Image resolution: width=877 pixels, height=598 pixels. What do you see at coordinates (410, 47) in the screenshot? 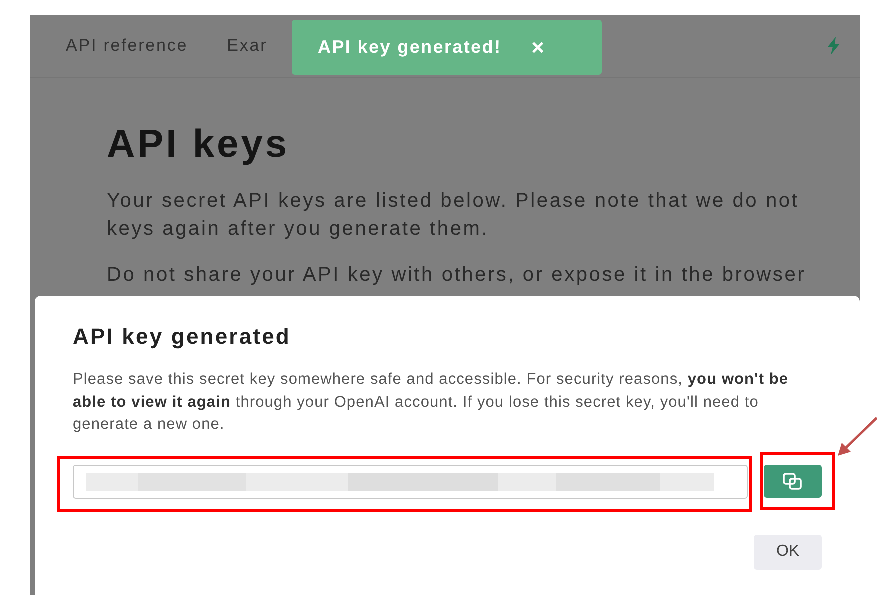
I see `toast-message: API key generated!` at bounding box center [410, 47].